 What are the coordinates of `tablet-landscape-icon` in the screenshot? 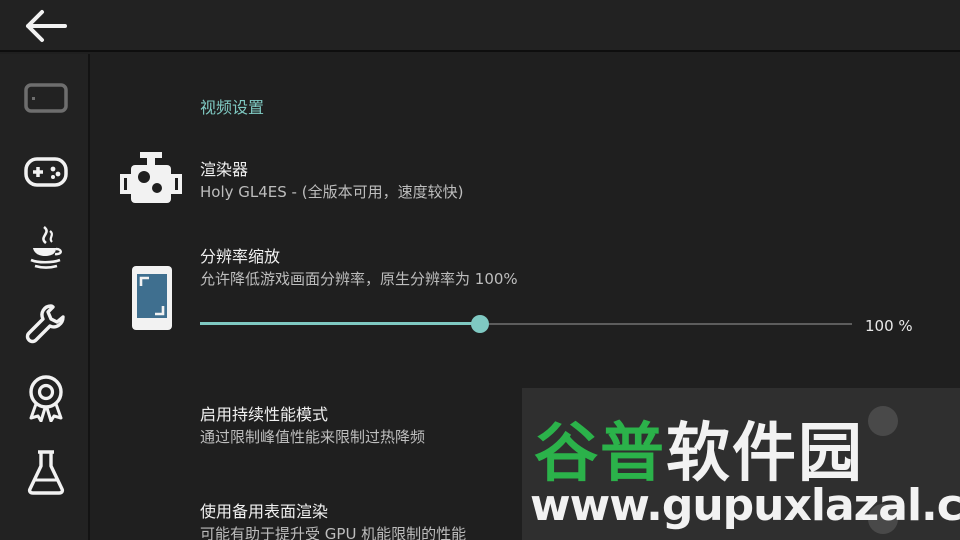 It's located at (46, 98).